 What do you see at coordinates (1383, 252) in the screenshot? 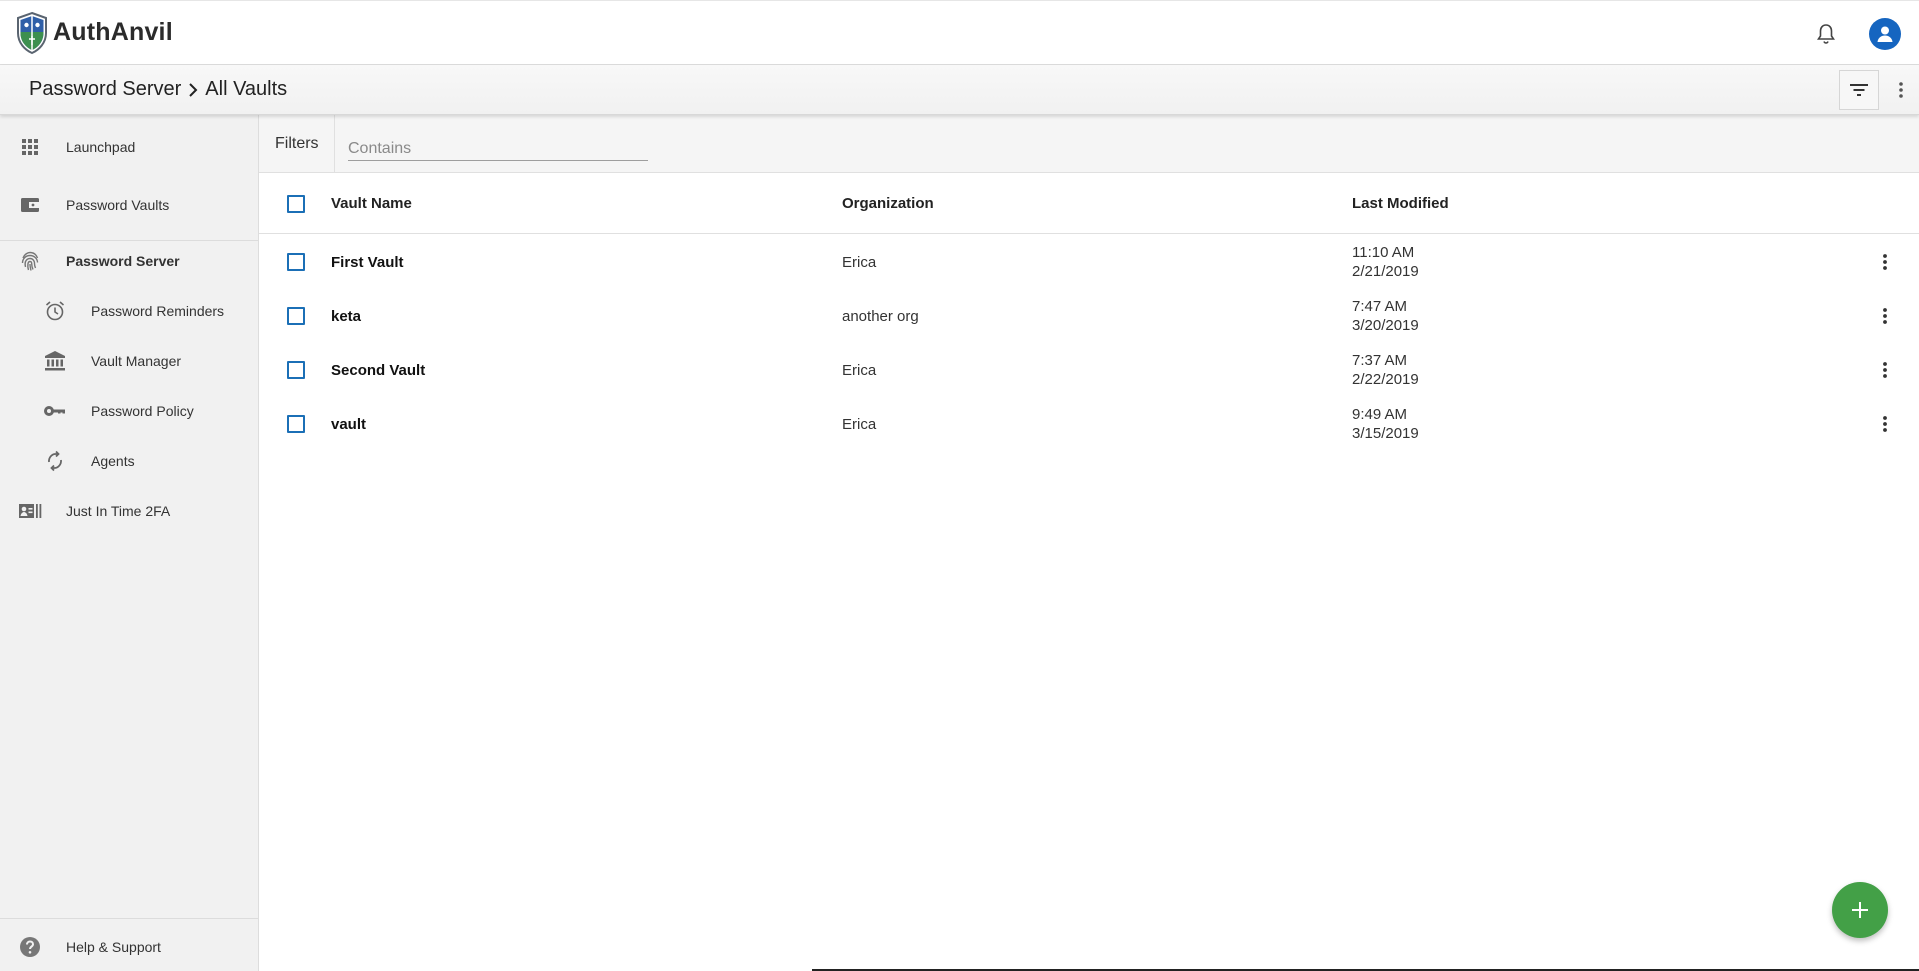
I see `modified-time: 11:10 AM` at bounding box center [1383, 252].